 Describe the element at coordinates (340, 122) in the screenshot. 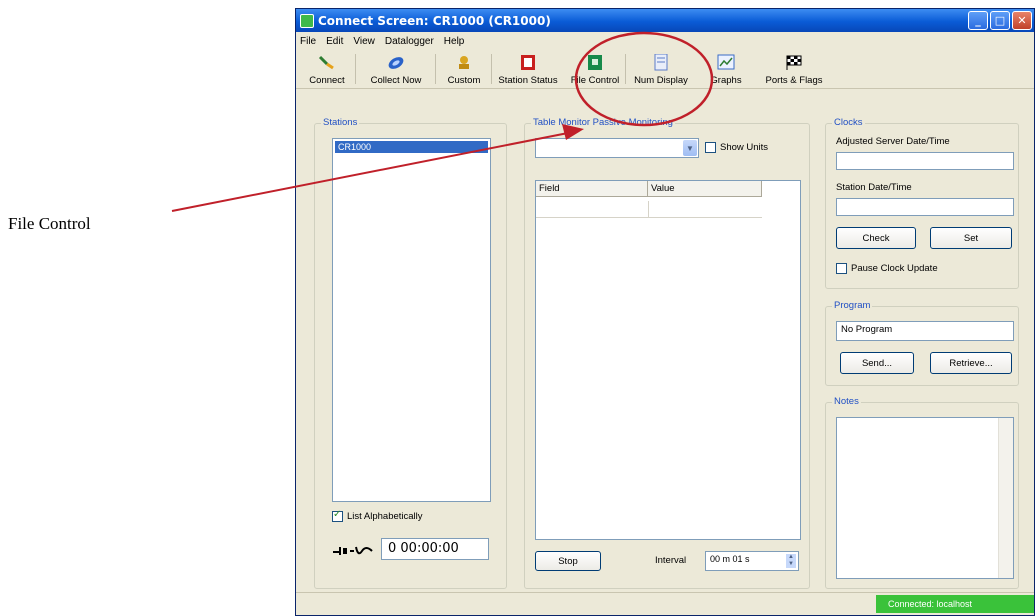

I see `stations-group-title: Stations` at that location.